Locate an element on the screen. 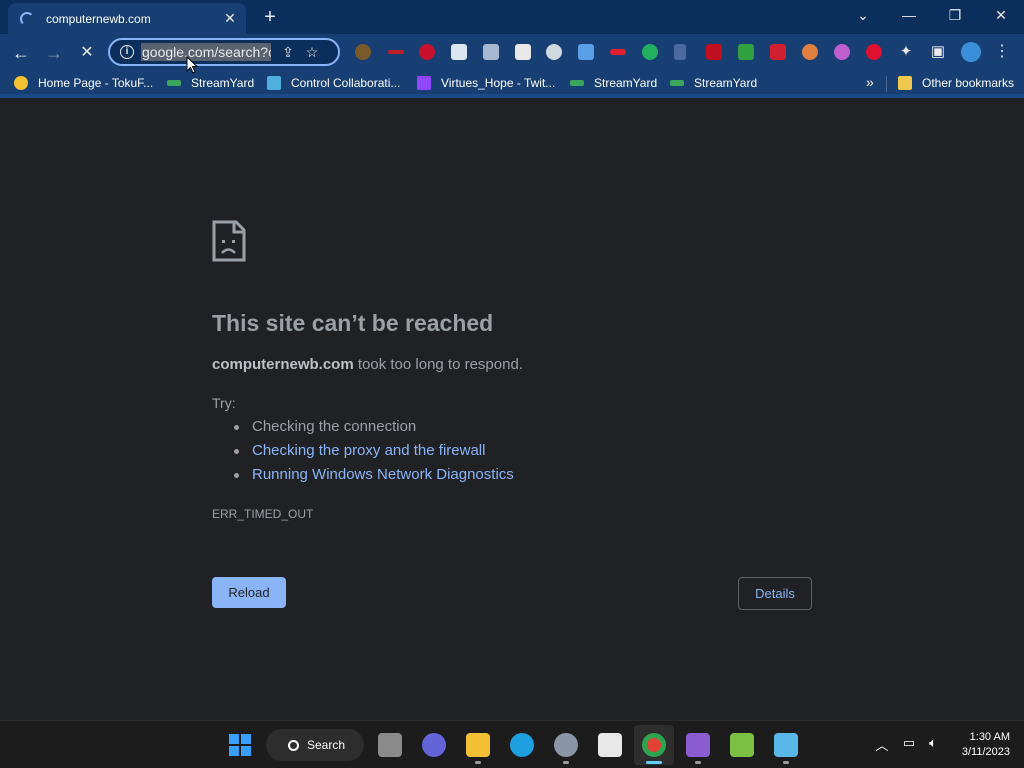  url-text: google.com/search?c is located at coordinates (206, 52).